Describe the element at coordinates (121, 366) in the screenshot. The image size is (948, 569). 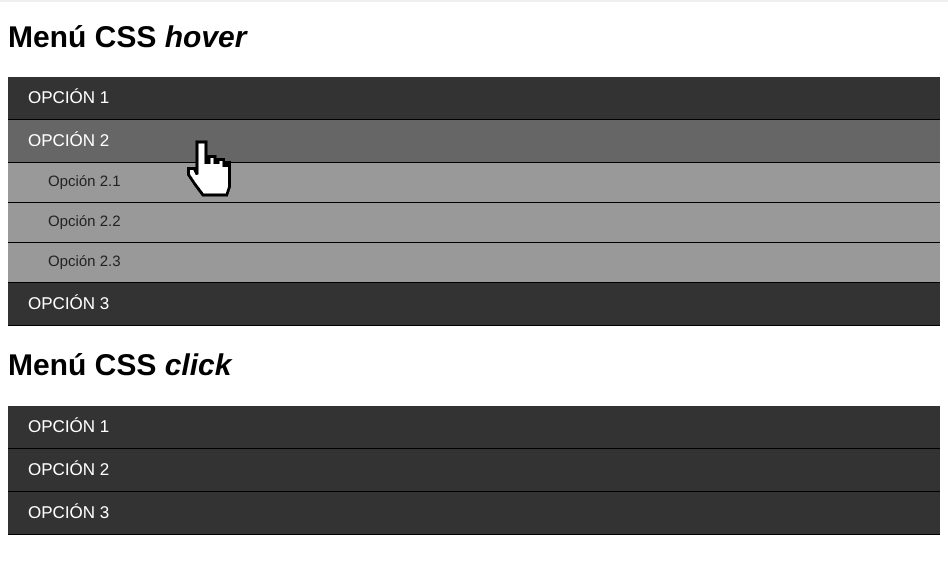
I see `section-heading: Menú CSS click` at that location.